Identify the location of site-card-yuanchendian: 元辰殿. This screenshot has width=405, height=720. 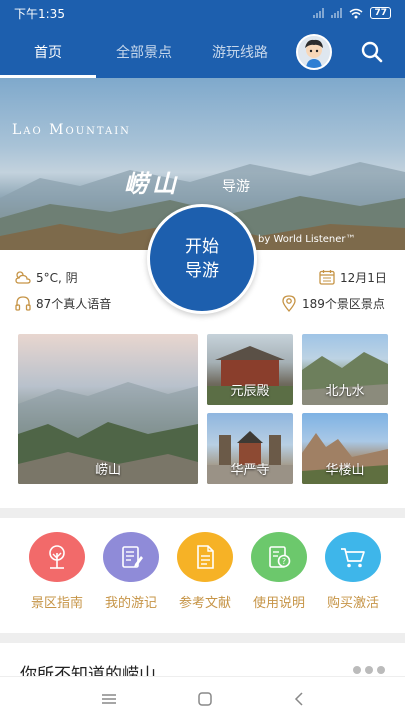
(250, 369).